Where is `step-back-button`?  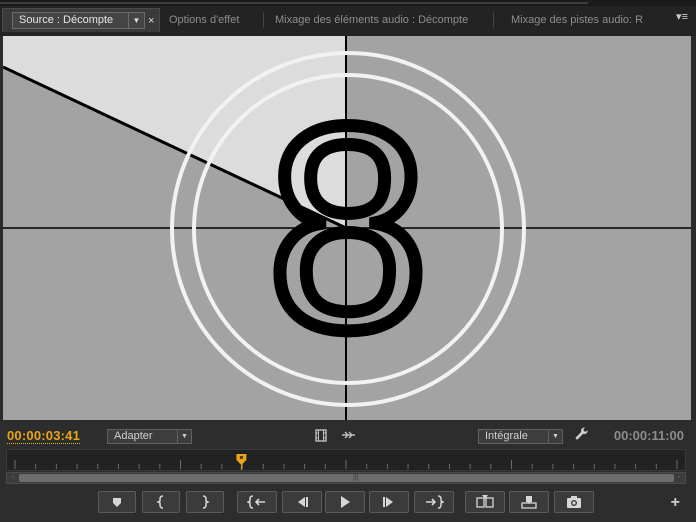 step-back-button is located at coordinates (302, 502).